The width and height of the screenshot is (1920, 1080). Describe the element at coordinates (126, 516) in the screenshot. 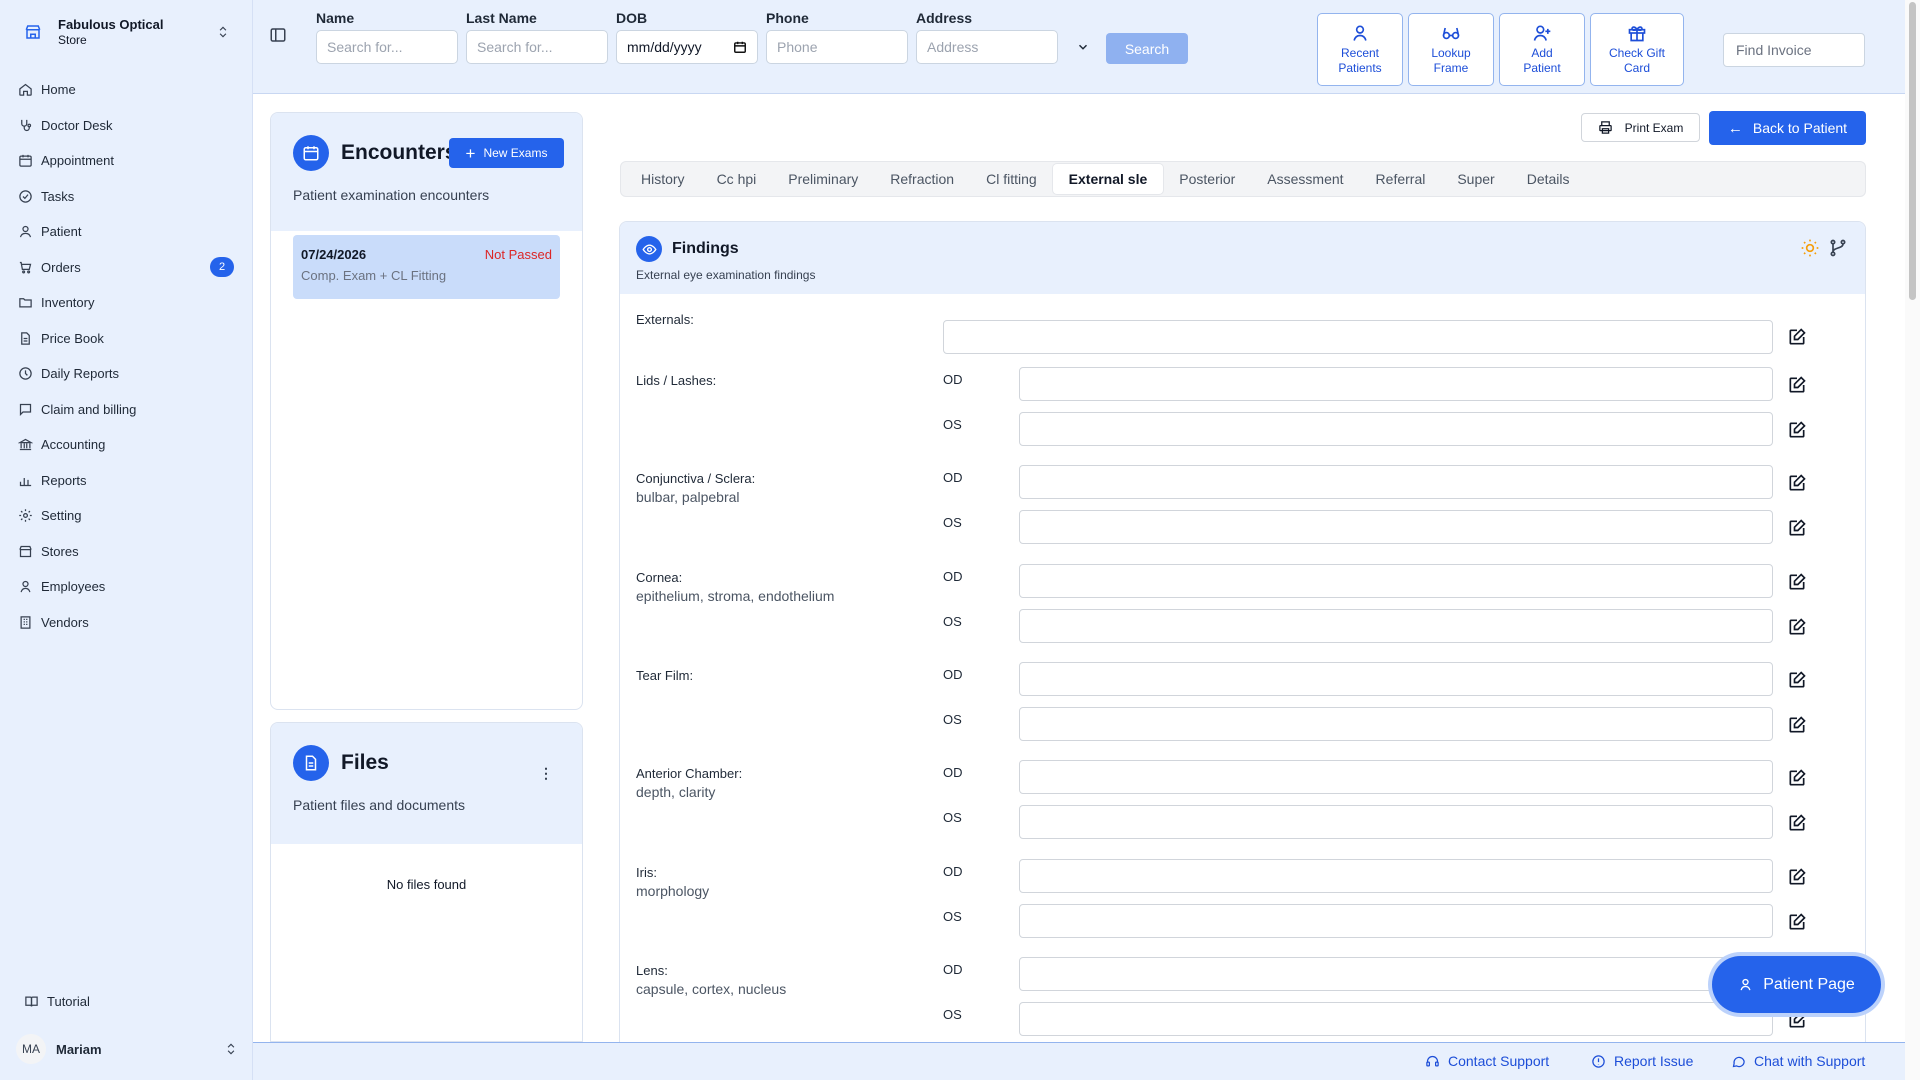

I see `sidebar-item-setting: Setting` at that location.